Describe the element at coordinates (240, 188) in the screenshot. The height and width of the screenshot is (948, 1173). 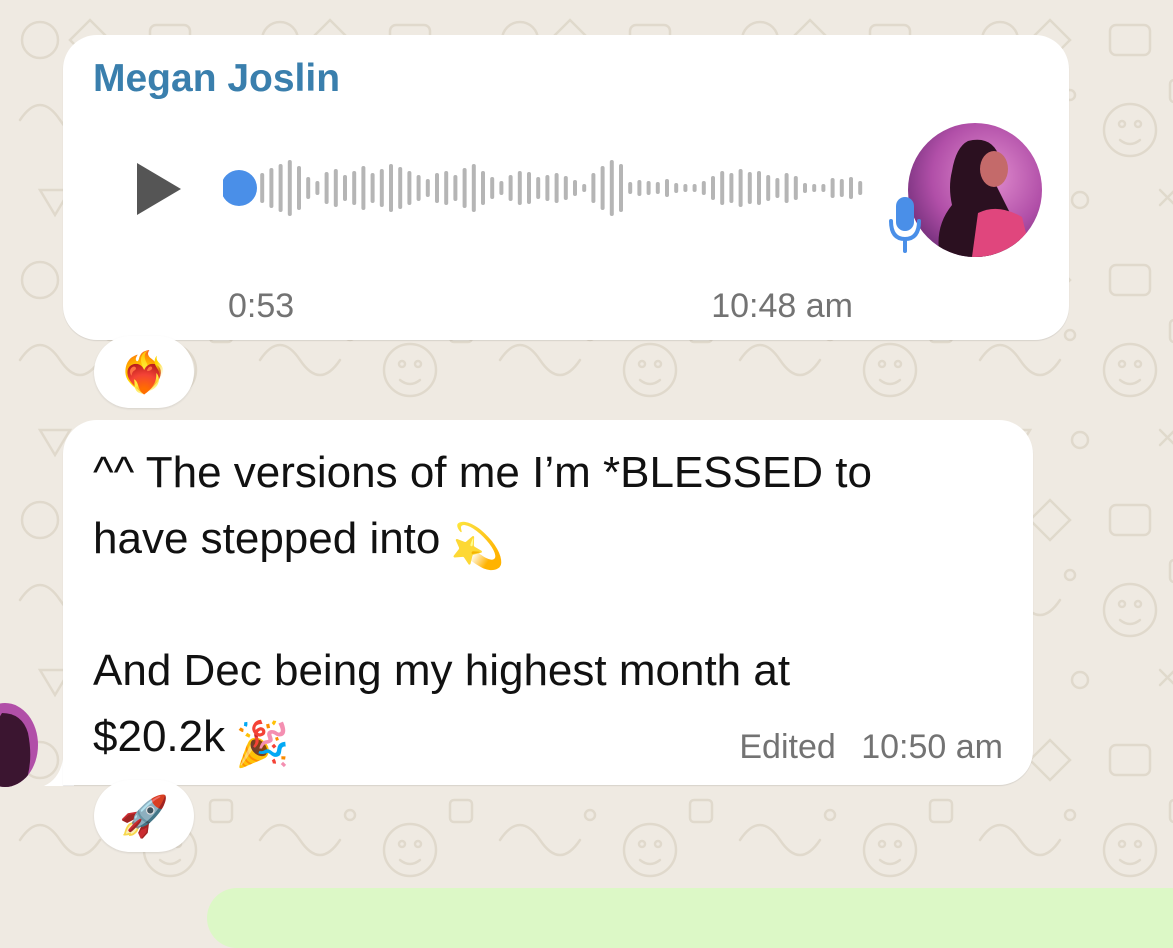
I see `playback-position-dot` at that location.